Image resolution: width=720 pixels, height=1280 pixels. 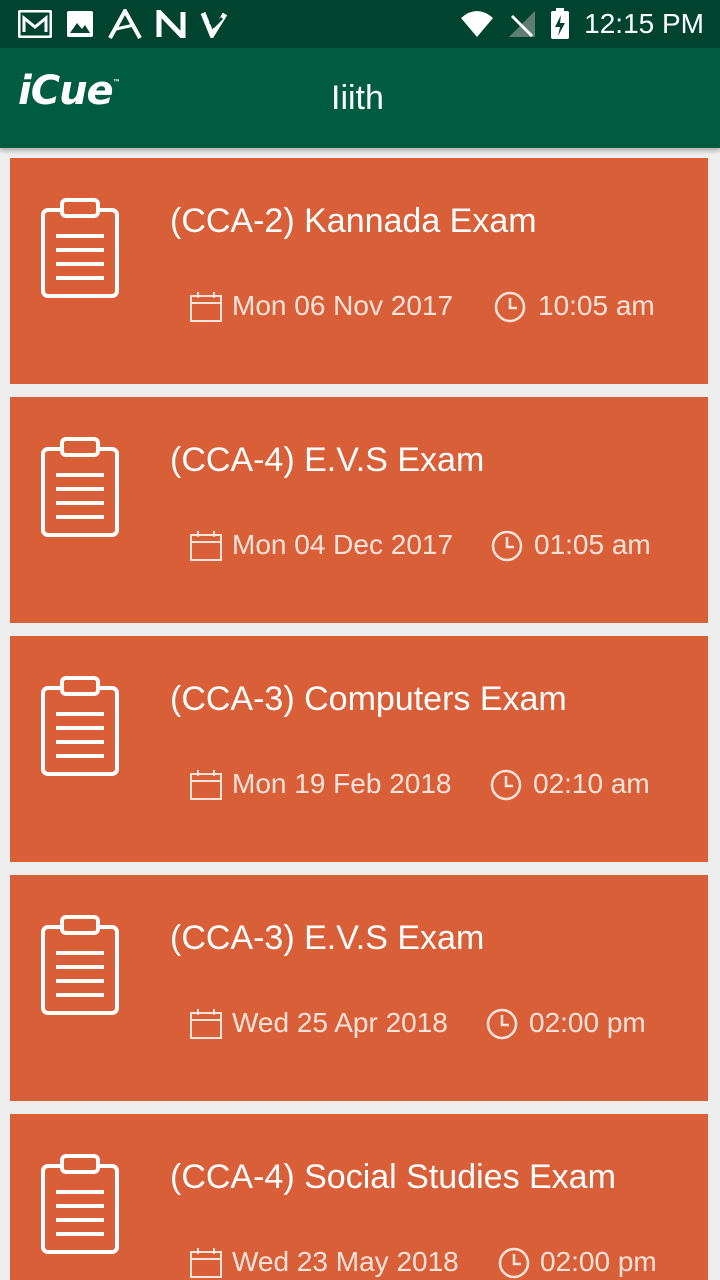 What do you see at coordinates (327, 460) in the screenshot?
I see `exam-title: (CCA-4) E.V.S Exam` at bounding box center [327, 460].